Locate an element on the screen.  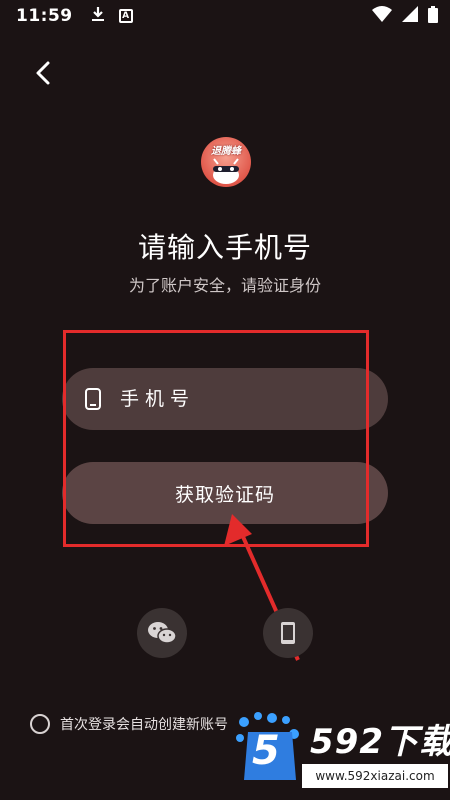
page-subtitle: 为了账户安全，请验证身份 is located at coordinates (224, 285).